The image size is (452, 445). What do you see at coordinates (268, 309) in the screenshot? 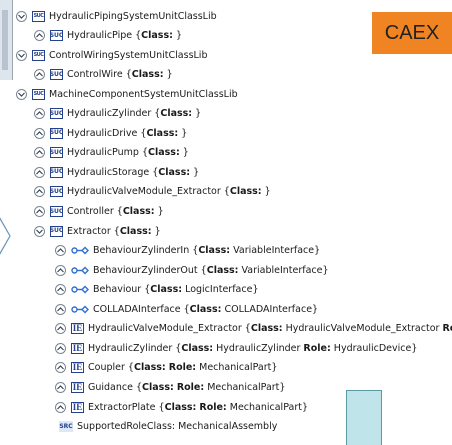
I see `class-value: COLLADAInterface` at bounding box center [268, 309].